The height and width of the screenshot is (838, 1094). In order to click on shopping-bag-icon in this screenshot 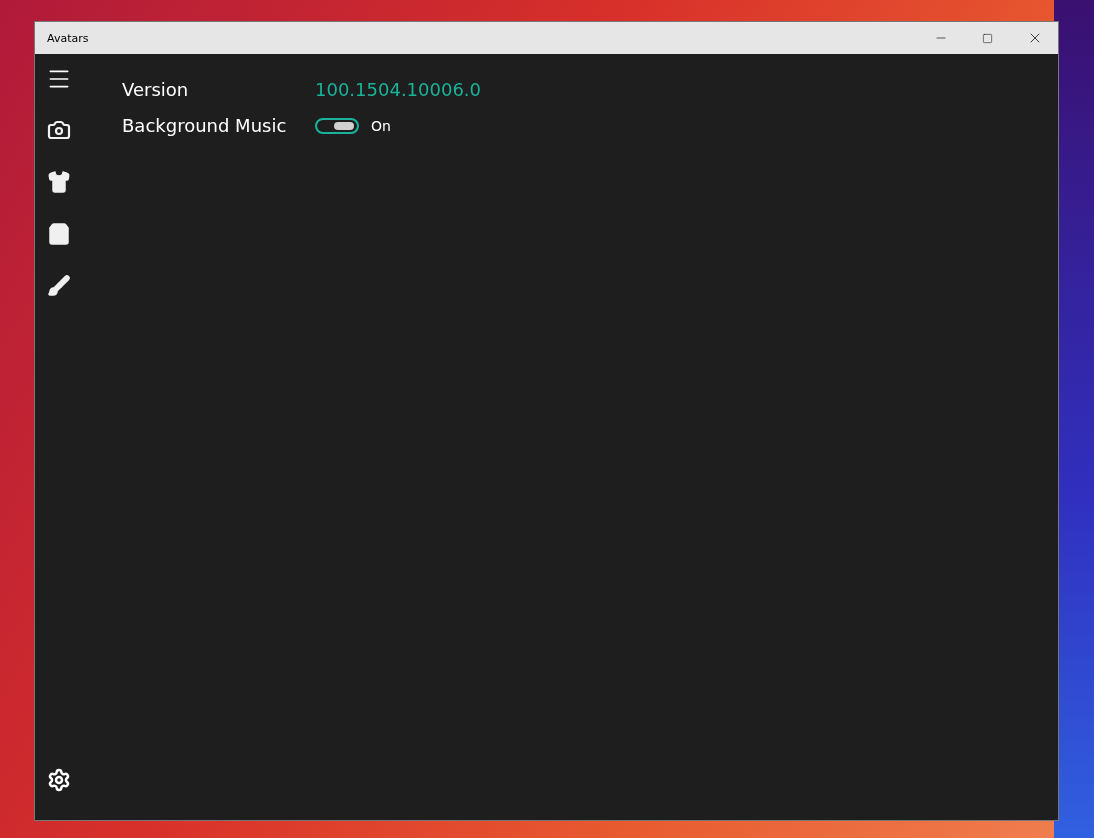, I will do `click(59, 234)`.